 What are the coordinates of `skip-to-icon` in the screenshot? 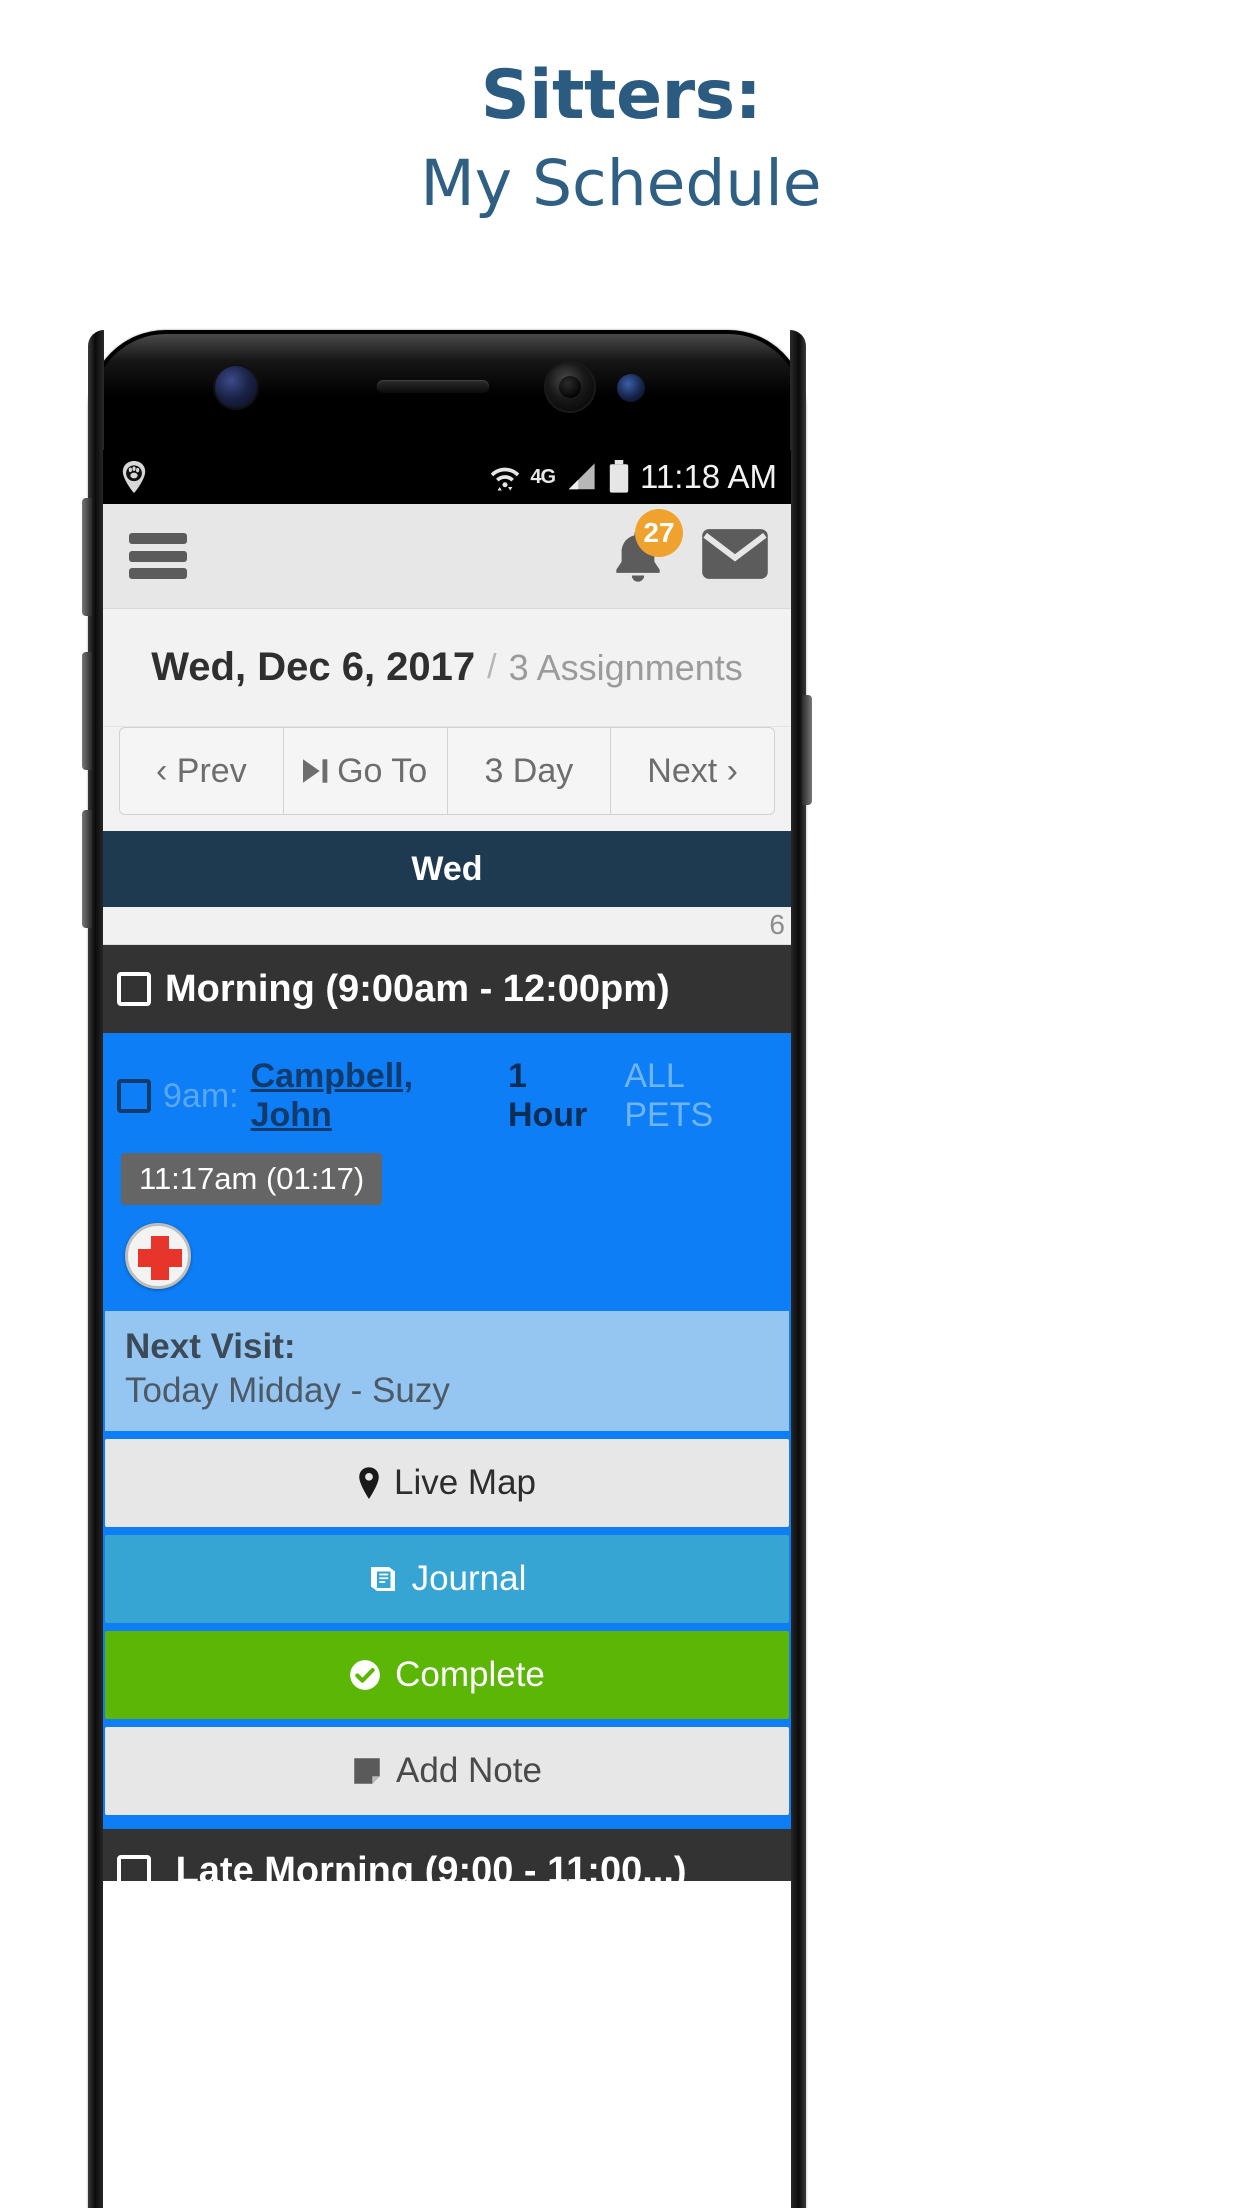 It's located at (316, 771).